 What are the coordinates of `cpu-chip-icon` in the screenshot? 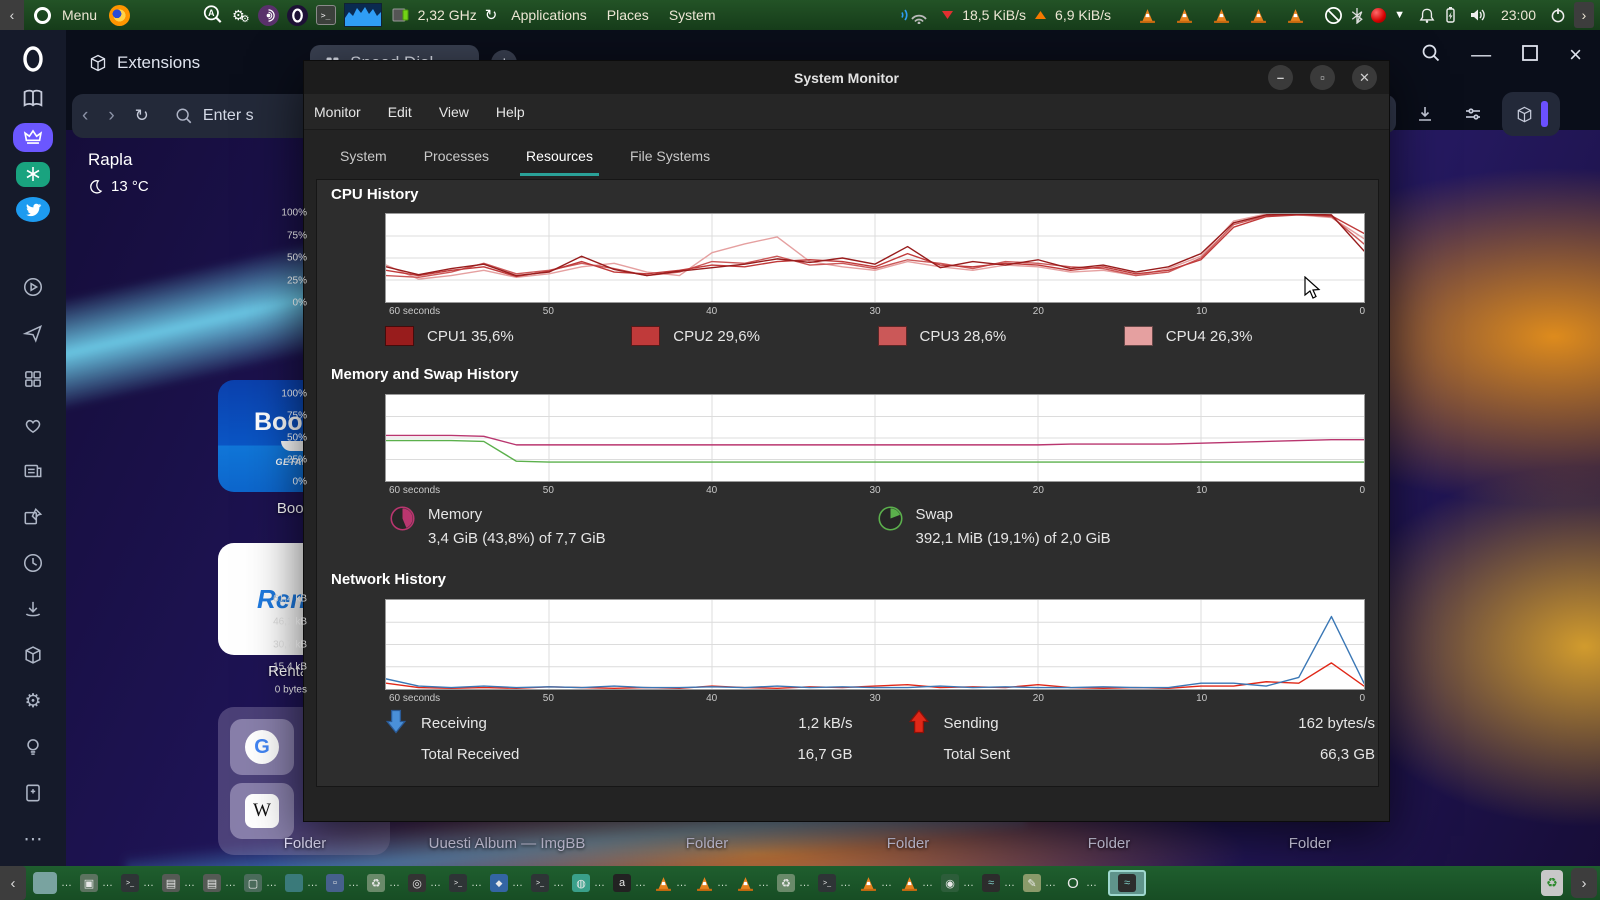 It's located at (400, 15).